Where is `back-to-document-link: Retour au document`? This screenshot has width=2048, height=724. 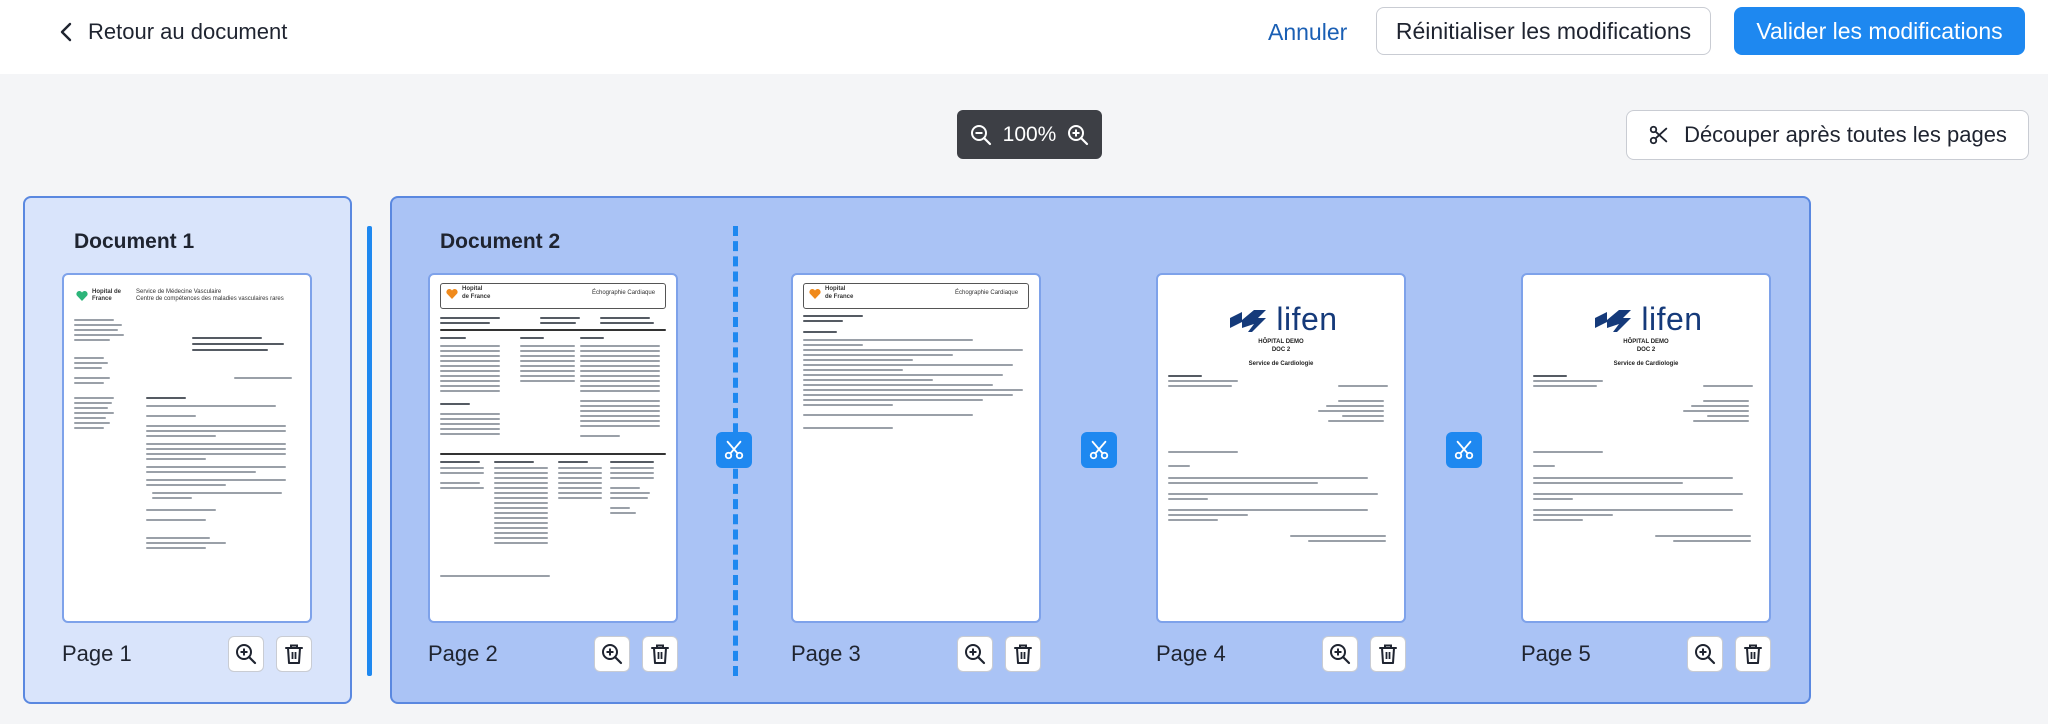
back-to-document-link: Retour au document is located at coordinates (173, 32).